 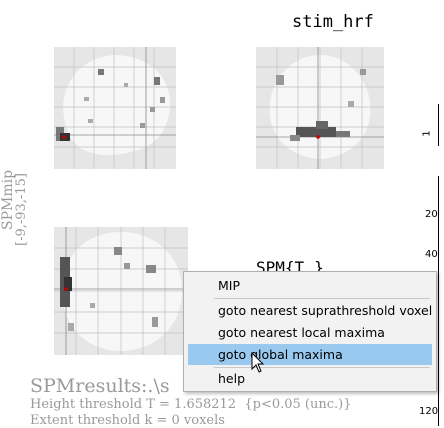 I want to click on menu-separator, so click(x=322, y=298).